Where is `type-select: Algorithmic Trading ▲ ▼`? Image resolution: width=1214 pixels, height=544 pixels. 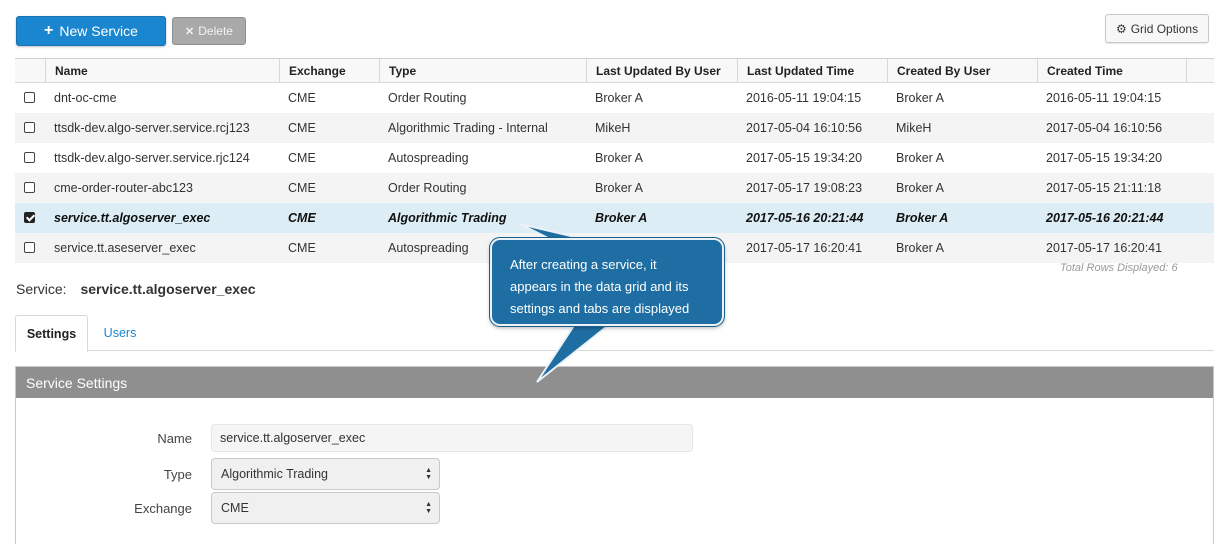 type-select: Algorithmic Trading ▲ ▼ is located at coordinates (325, 474).